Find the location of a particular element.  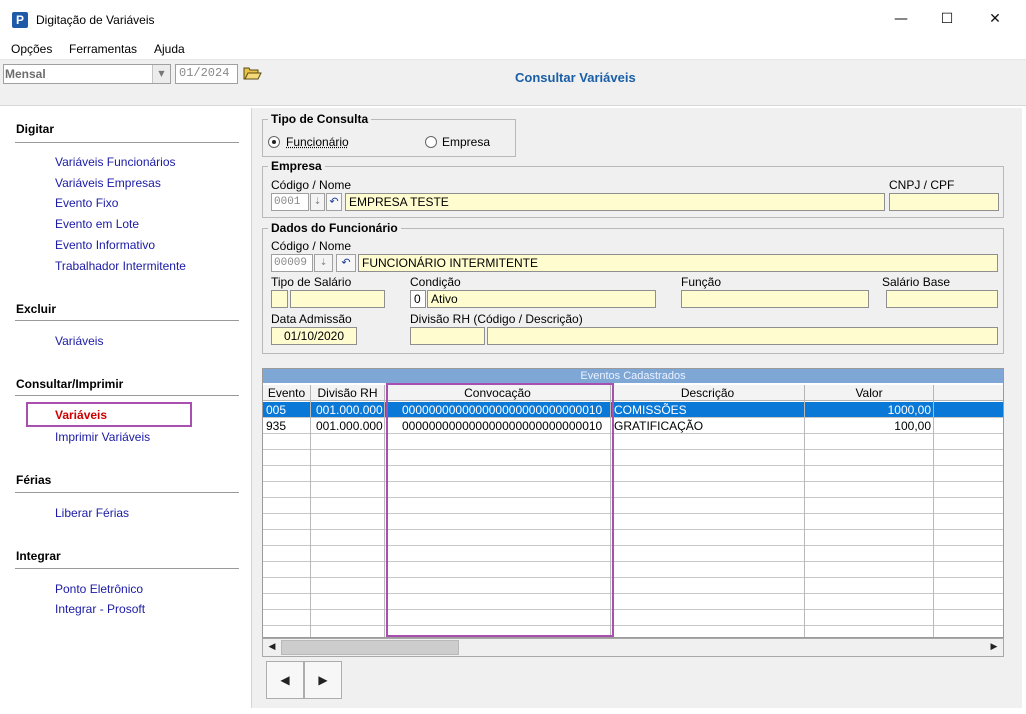

condicao-label: Condição is located at coordinates (435, 282).